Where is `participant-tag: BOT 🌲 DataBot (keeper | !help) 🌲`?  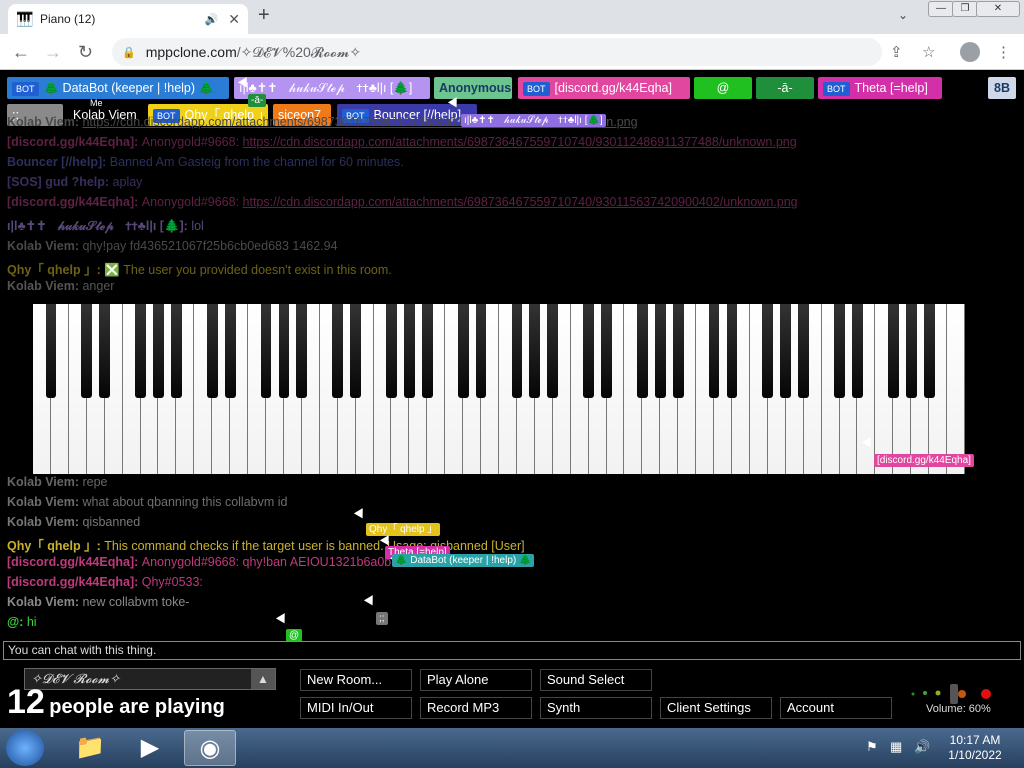
participant-tag: BOT 🌲 DataBot (keeper | !help) 🌲 is located at coordinates (118, 88).